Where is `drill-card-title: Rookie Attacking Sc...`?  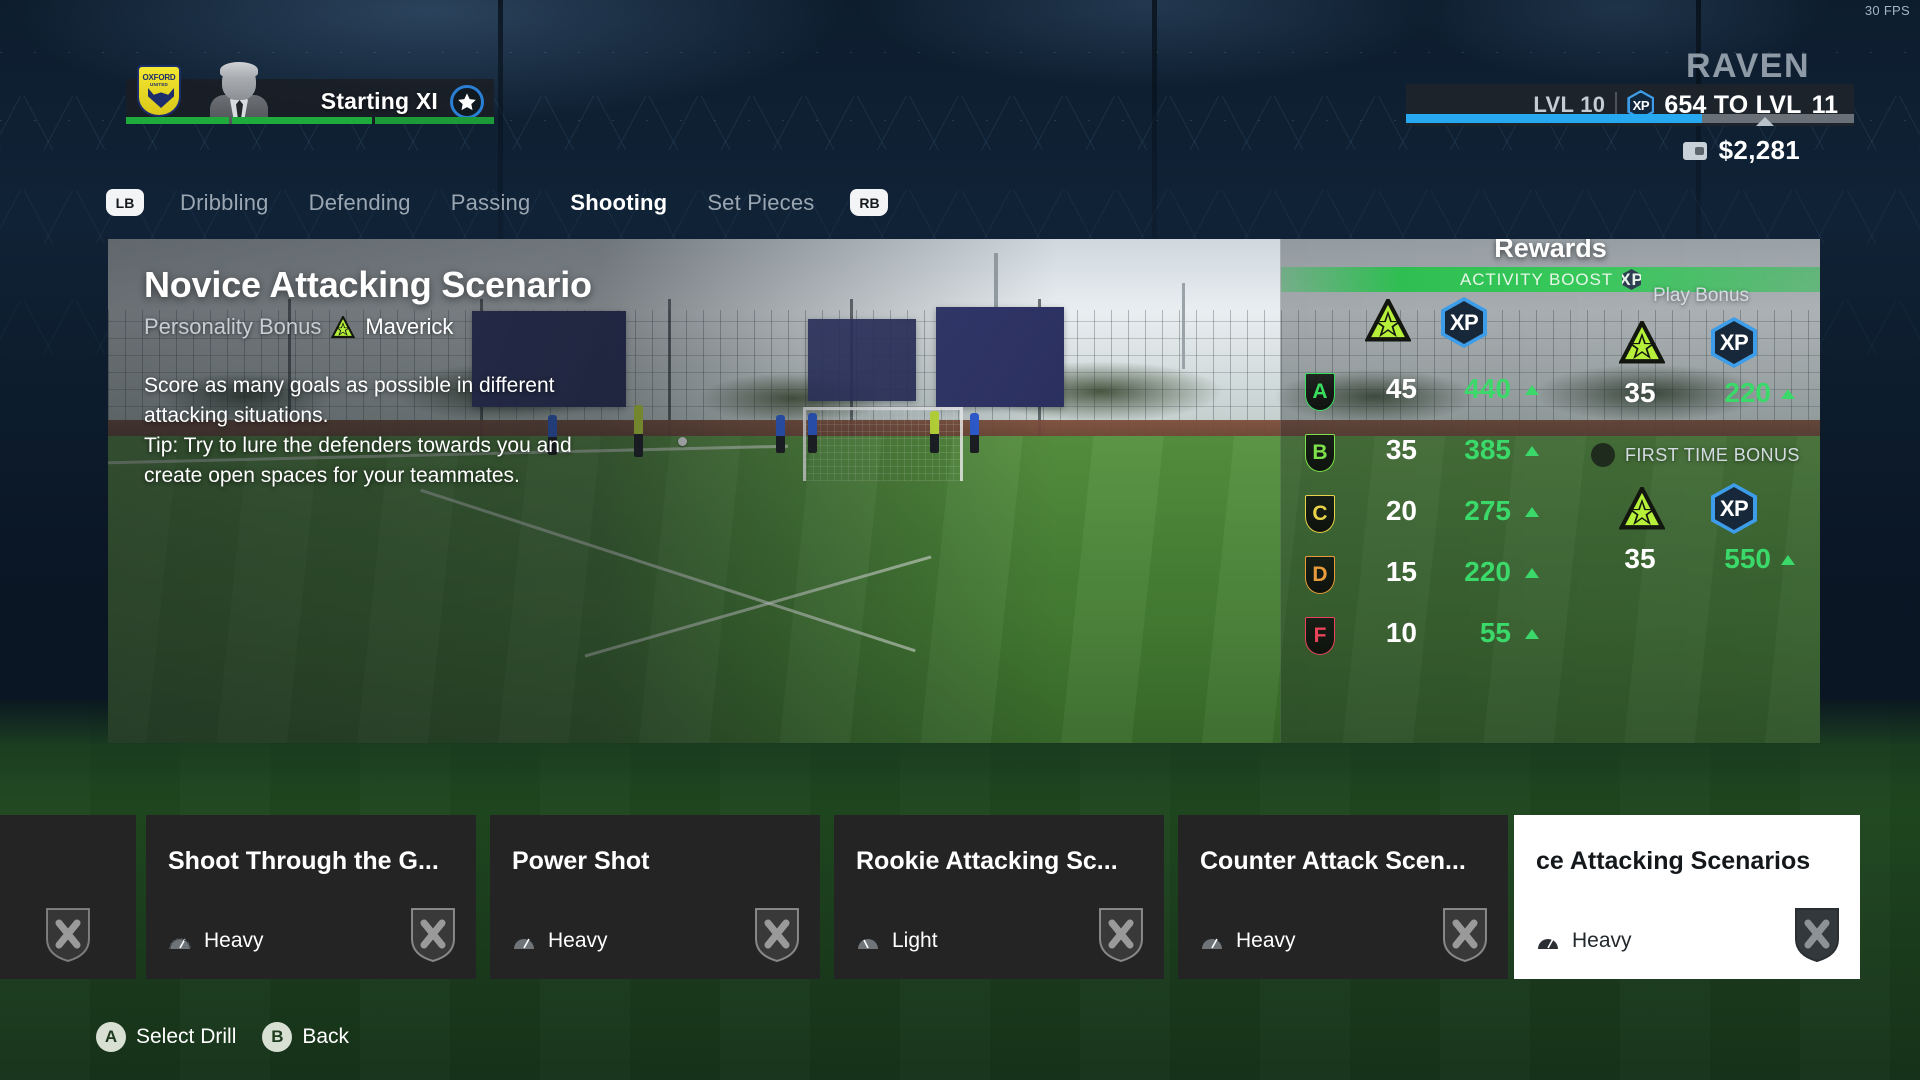
drill-card-title: Rookie Attacking Sc... is located at coordinates (987, 861).